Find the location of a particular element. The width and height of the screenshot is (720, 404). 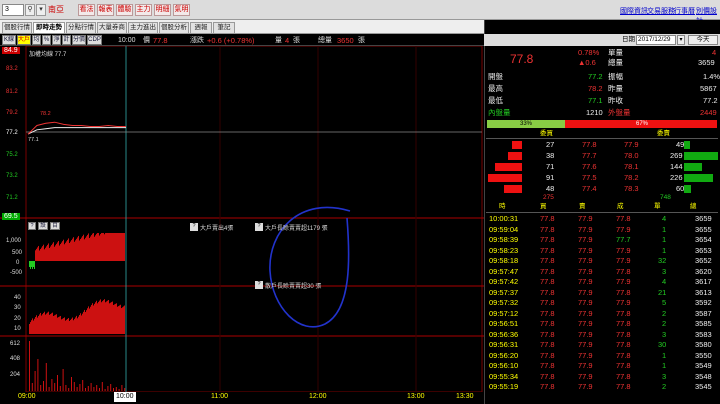

tab-major: 主力進出 is located at coordinates (143, 27).